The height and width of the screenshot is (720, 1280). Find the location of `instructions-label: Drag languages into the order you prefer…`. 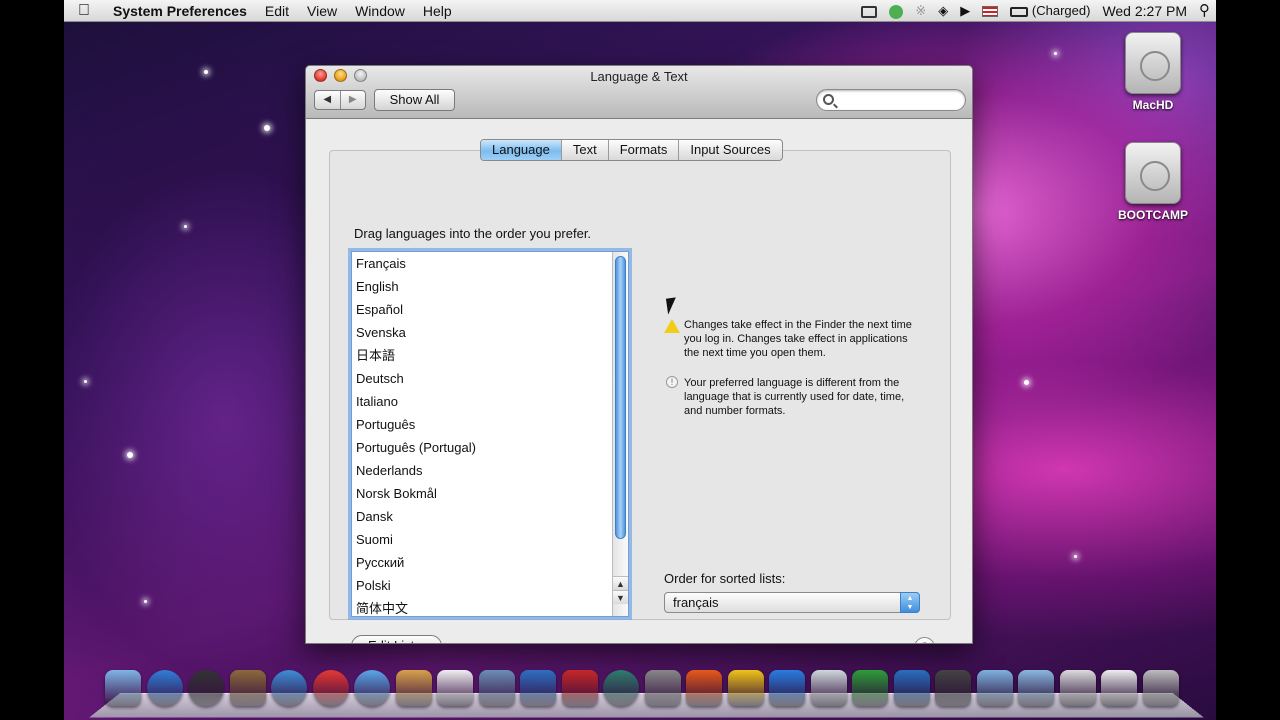

instructions-label: Drag languages into the order you prefer… is located at coordinates (473, 233).